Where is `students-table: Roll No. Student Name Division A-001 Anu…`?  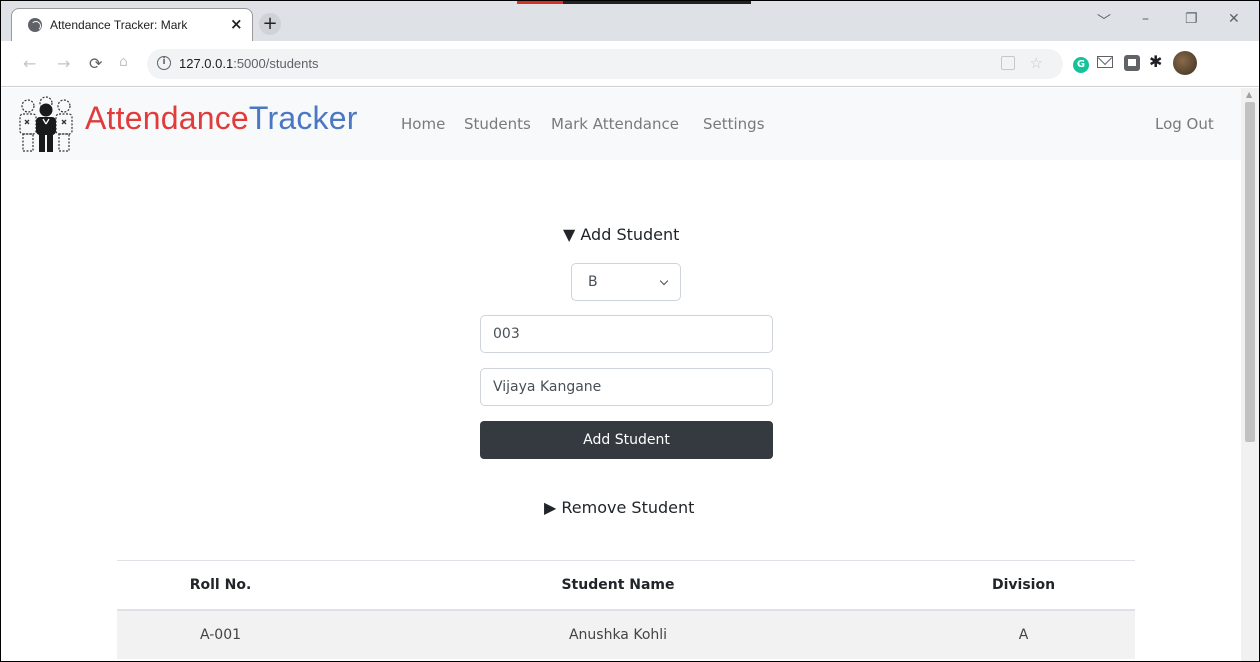
students-table: Roll No. Student Name Division A-001 Anu… is located at coordinates (626, 609).